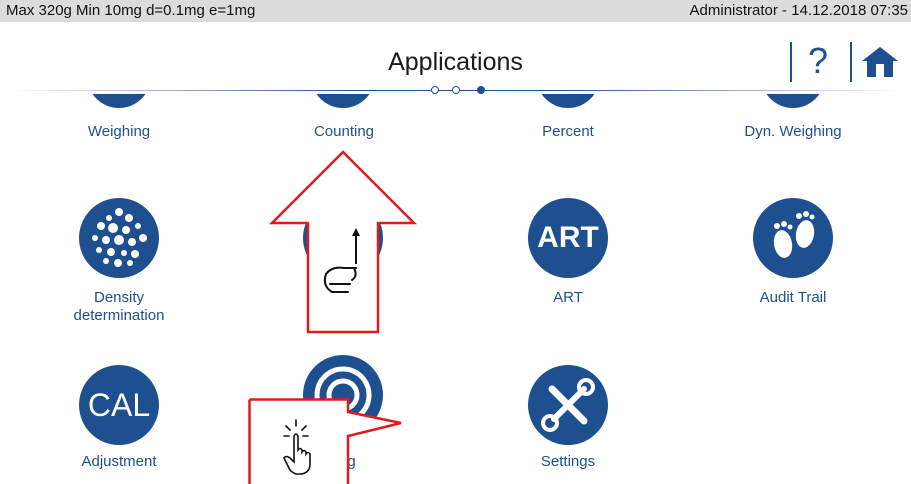 This screenshot has width=911, height=484. I want to click on home-button, so click(880, 64).